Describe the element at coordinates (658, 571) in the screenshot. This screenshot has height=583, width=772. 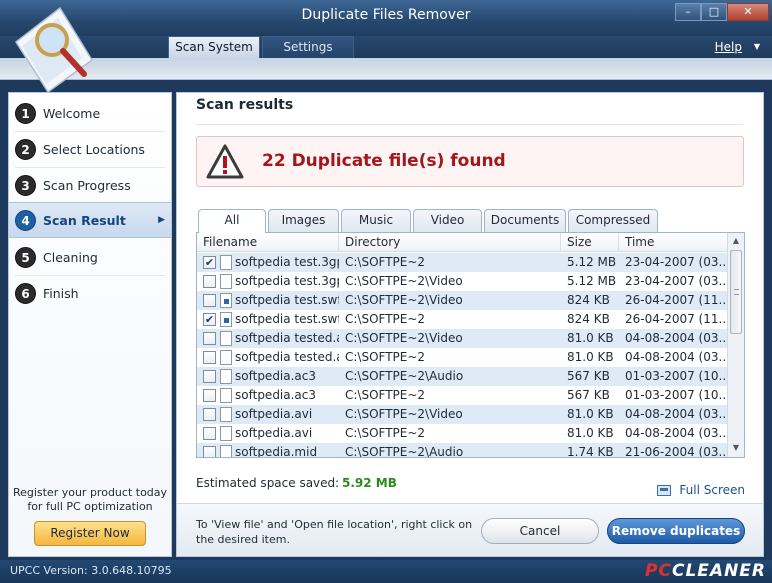
I see `brand-pc: PC` at that location.